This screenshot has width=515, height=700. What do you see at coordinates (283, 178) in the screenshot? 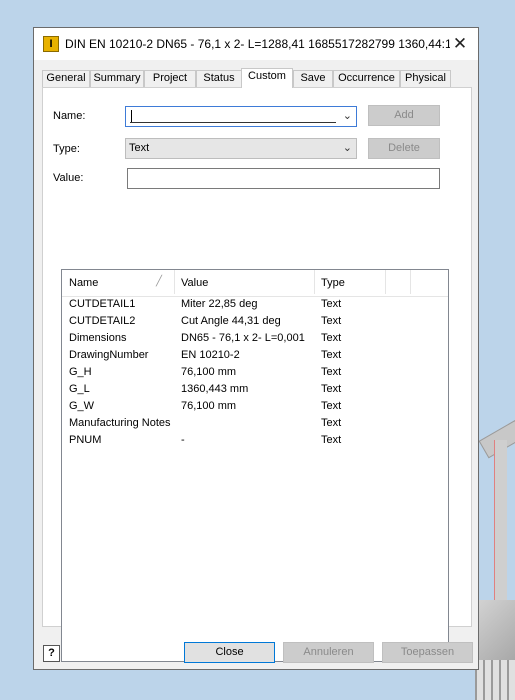
I see `value-input` at bounding box center [283, 178].